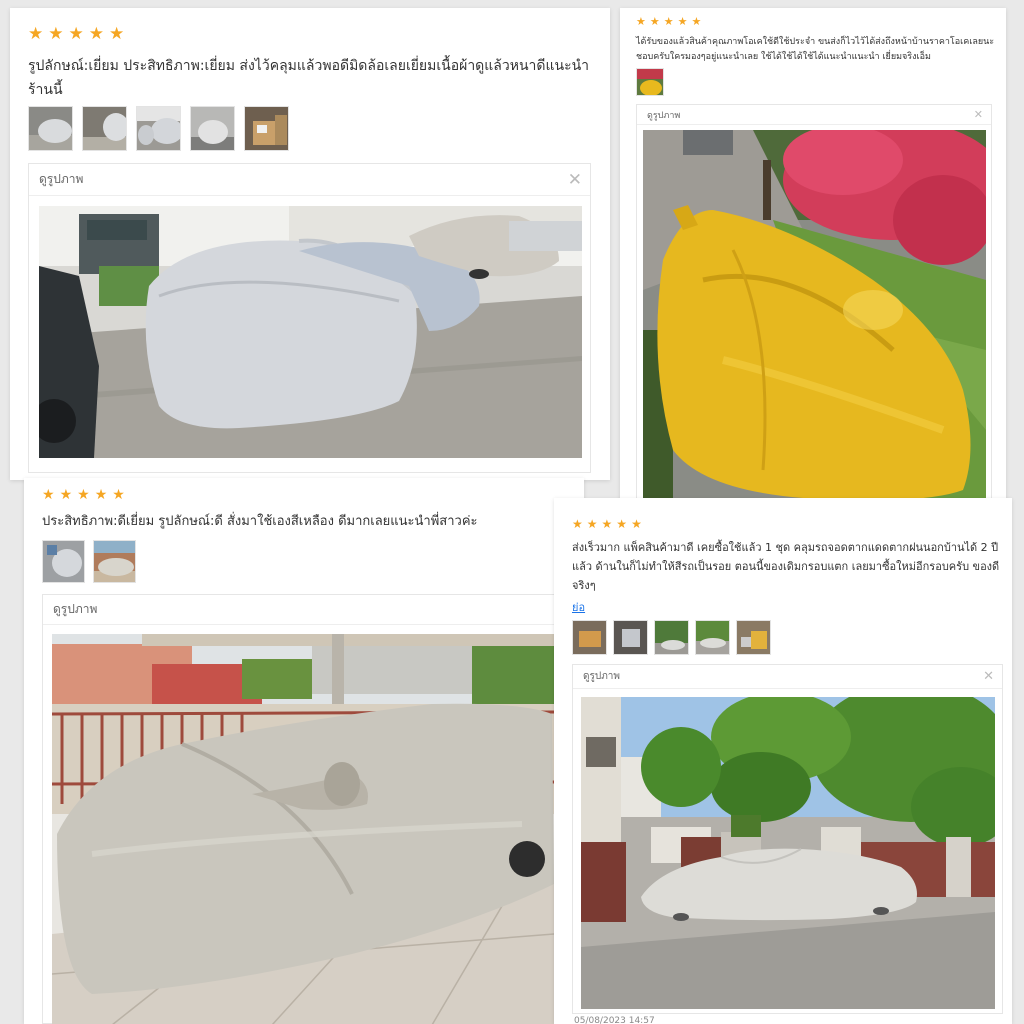  Describe the element at coordinates (578, 607) in the screenshot. I see `show-less-link: ย่อ` at that location.